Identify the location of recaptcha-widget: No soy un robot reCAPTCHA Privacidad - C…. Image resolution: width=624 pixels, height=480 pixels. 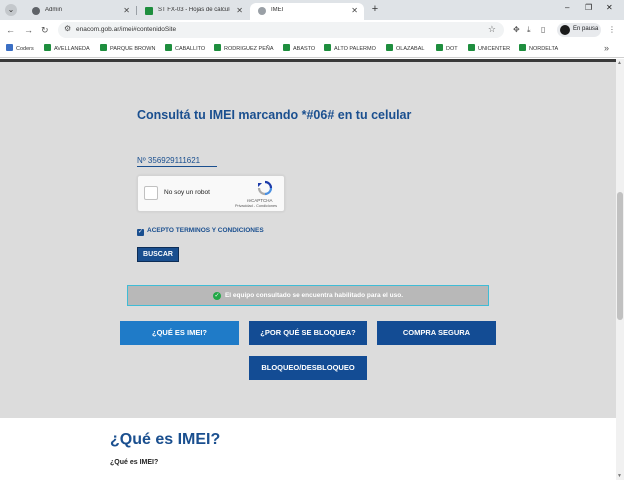
(211, 193).